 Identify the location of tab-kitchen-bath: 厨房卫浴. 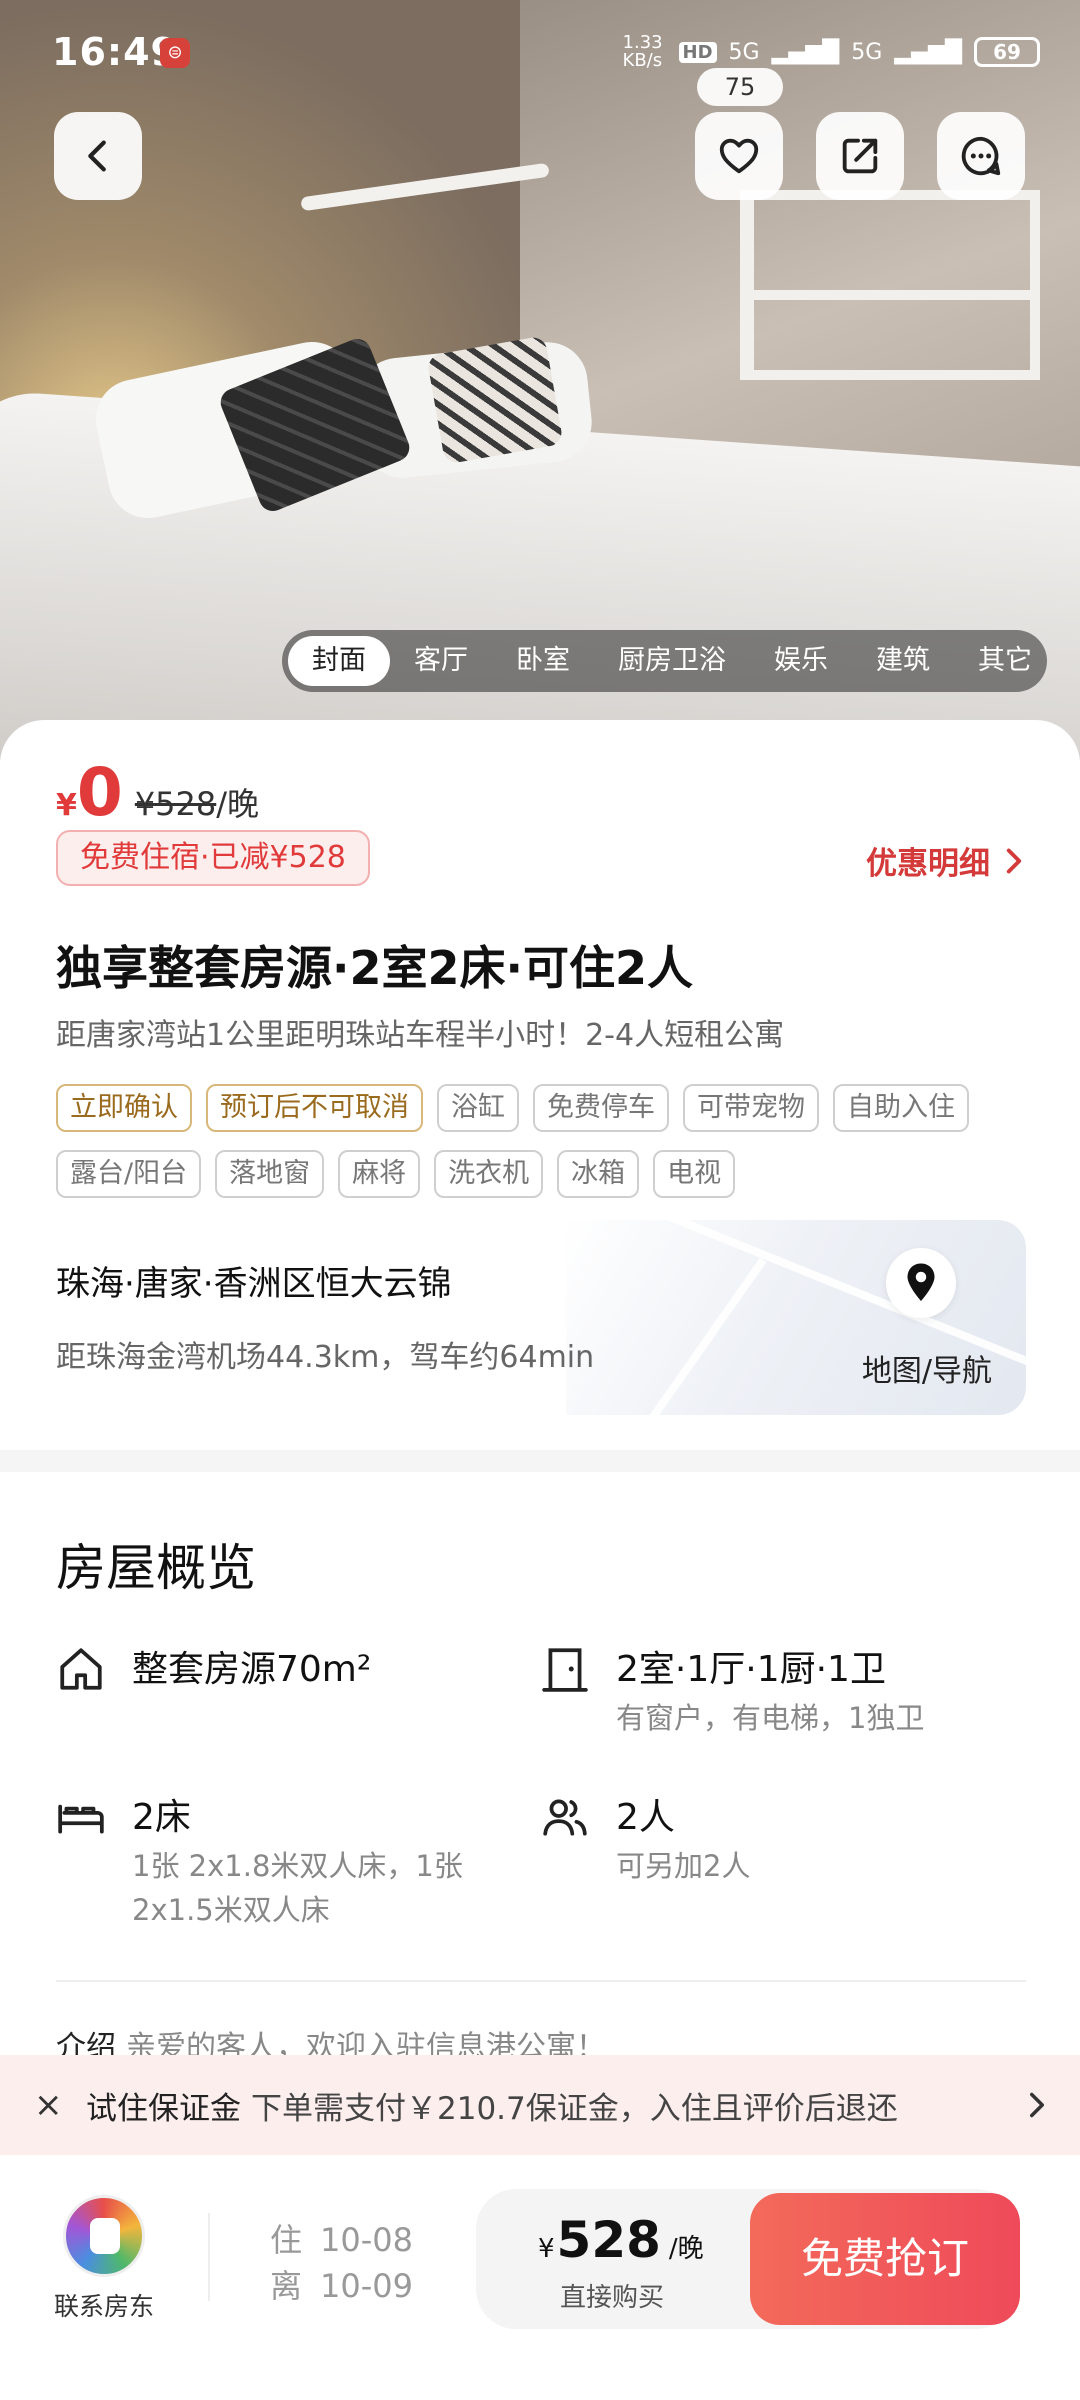
(672, 661).